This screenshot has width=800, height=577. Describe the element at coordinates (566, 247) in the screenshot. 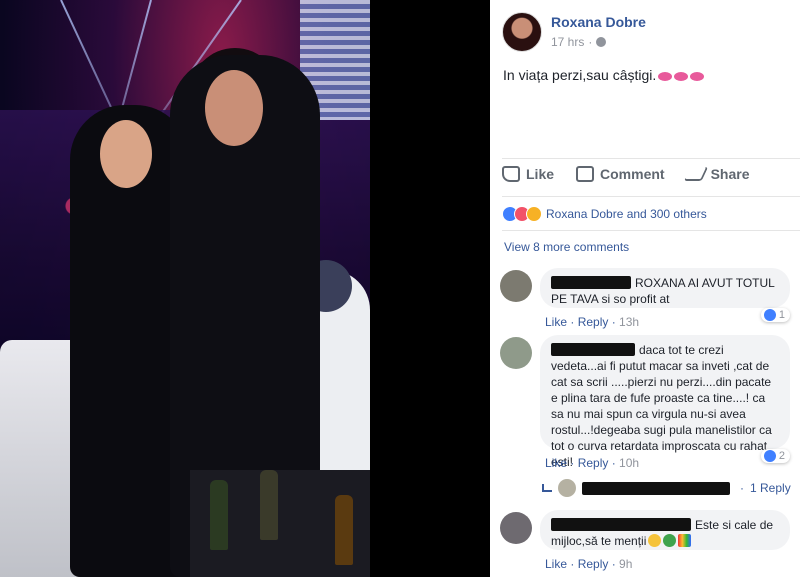

I see `view-more-comments: View 8 more comments` at that location.